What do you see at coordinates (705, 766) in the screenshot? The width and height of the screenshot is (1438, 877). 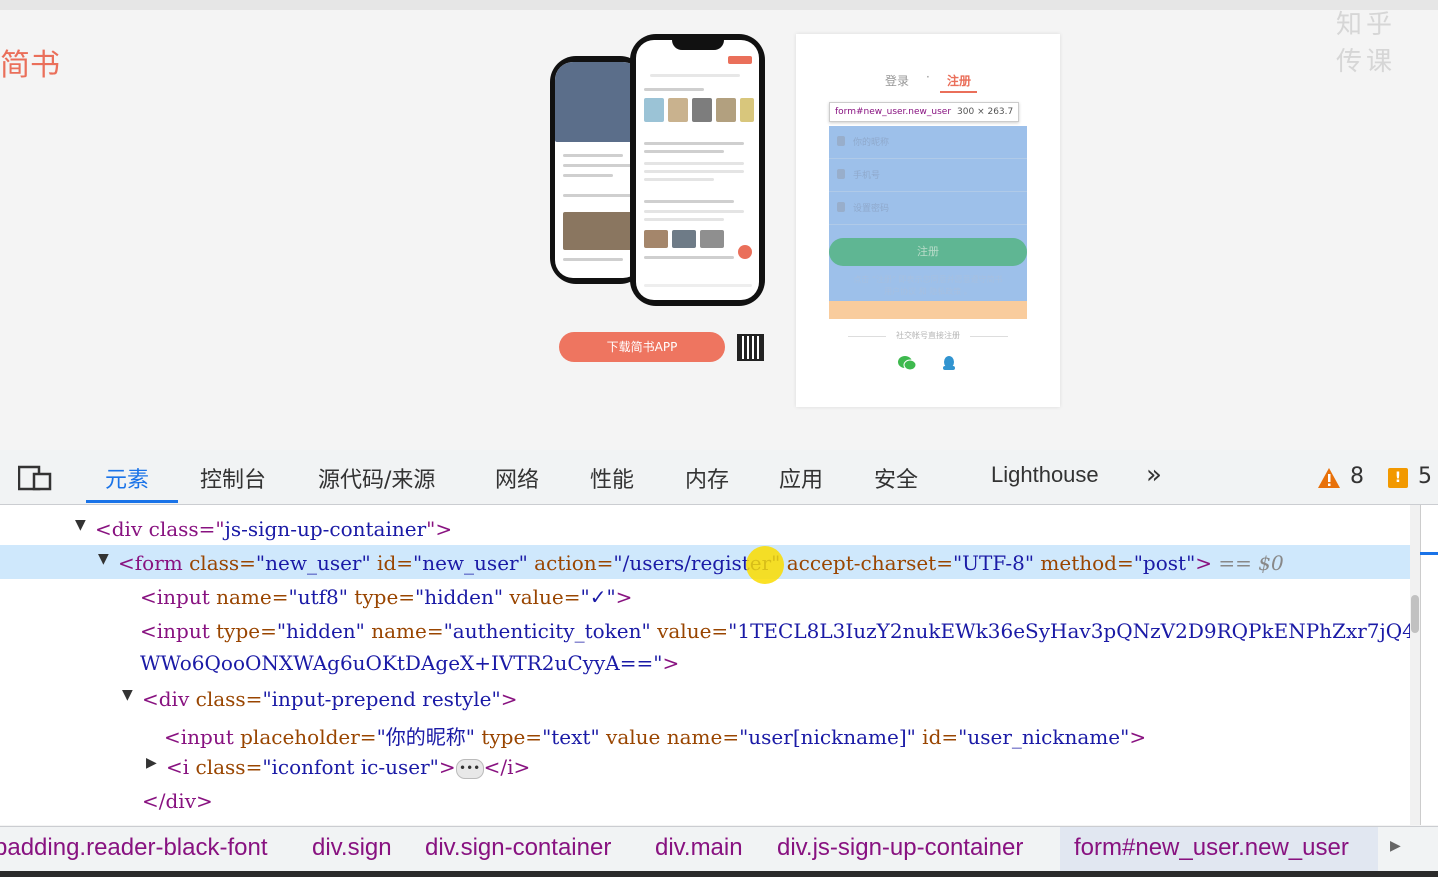 I see `dom-node-icon-user: ▶ <i class="iconfont ic-user"> ••• </i>` at bounding box center [705, 766].